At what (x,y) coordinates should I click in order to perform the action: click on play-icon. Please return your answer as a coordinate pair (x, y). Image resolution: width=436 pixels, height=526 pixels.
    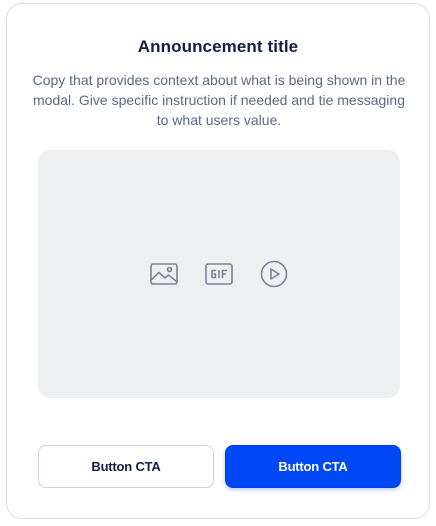
    Looking at the image, I should click on (274, 274).